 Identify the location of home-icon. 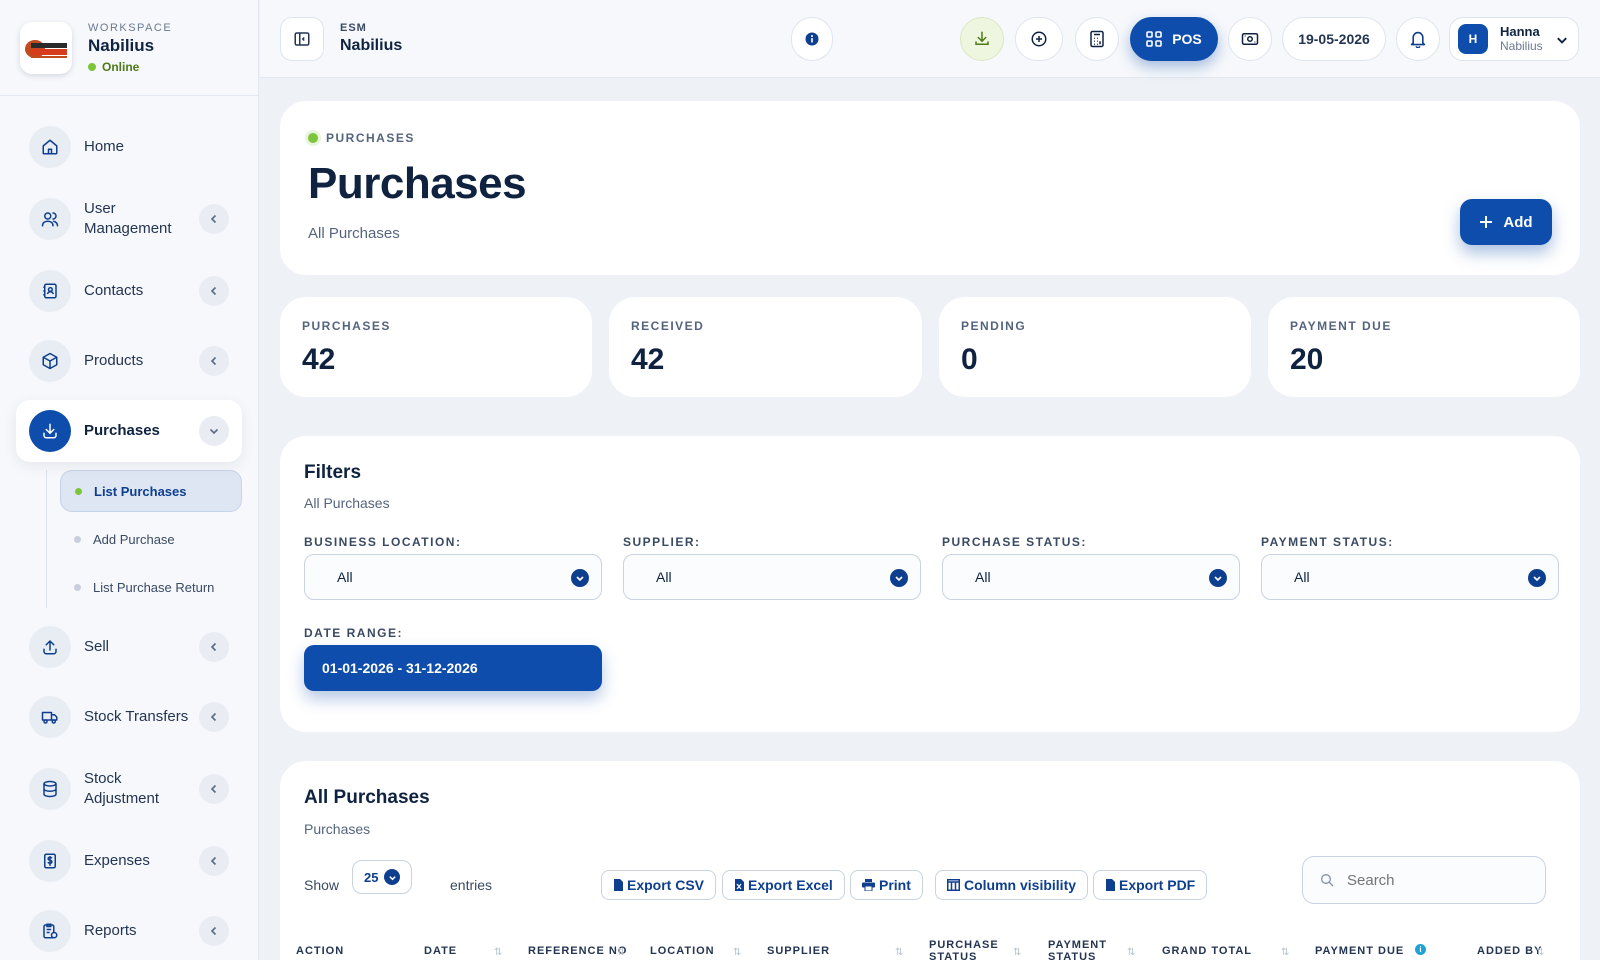
(50, 147).